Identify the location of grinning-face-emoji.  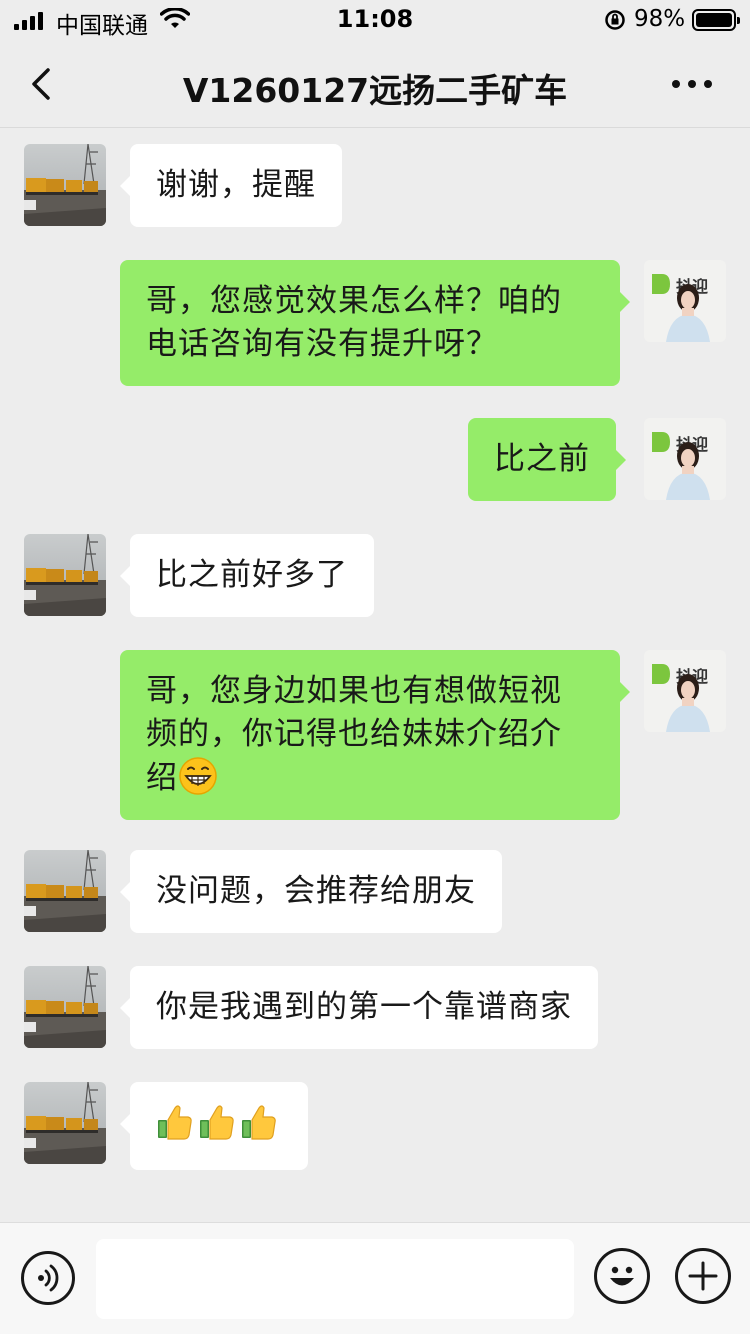
(198, 776).